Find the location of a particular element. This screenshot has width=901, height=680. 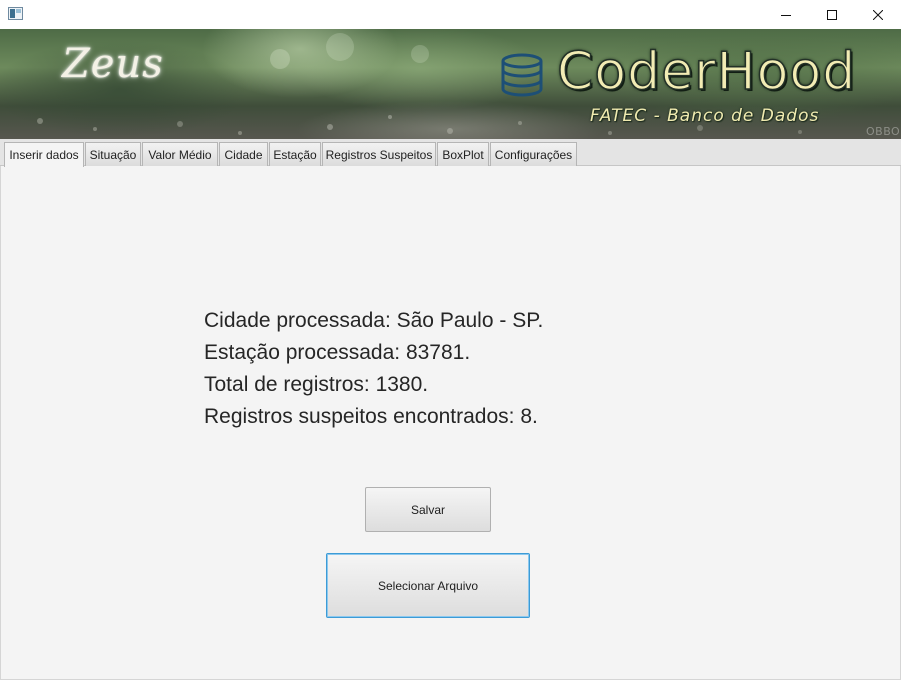

tab-inserir-dados: Inserir dados is located at coordinates (44, 154).